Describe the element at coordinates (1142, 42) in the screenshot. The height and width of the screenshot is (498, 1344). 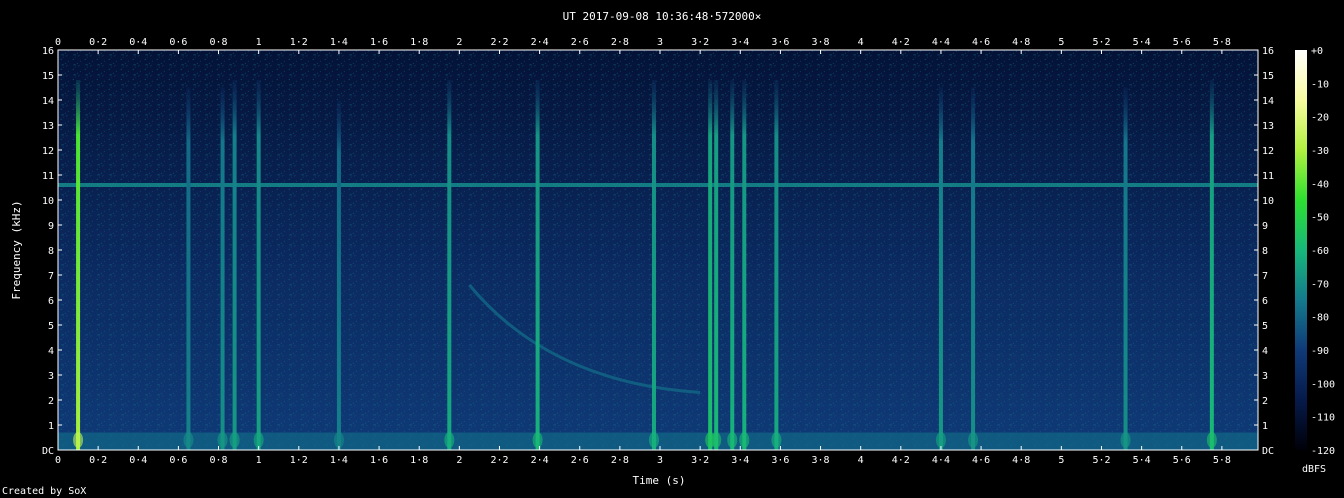
I see `x-tick-label-top: 5·4` at that location.